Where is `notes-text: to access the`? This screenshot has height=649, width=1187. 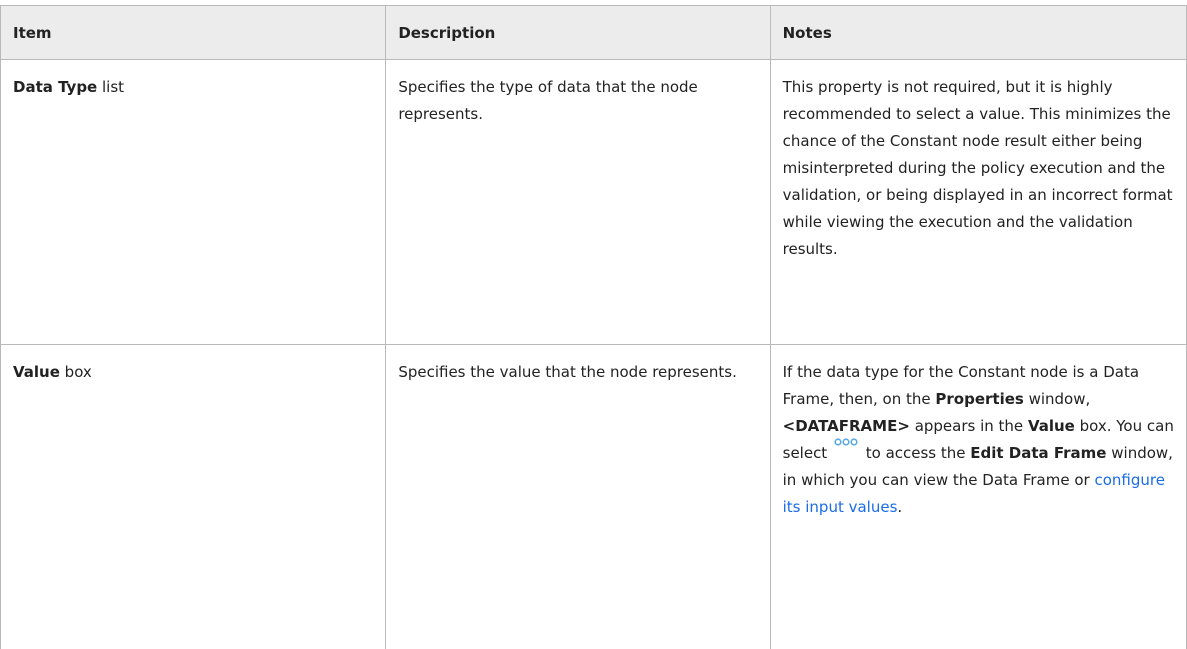 notes-text: to access the is located at coordinates (915, 453).